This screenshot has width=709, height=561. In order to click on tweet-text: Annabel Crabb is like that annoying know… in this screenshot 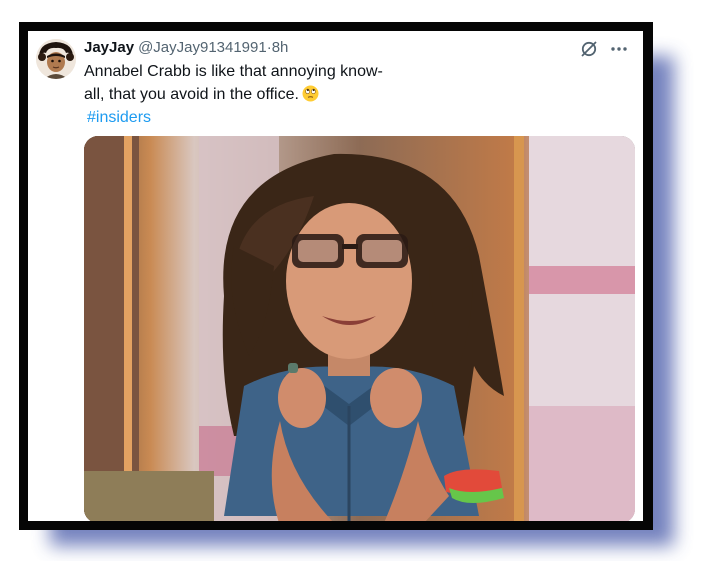, I will do `click(254, 94)`.